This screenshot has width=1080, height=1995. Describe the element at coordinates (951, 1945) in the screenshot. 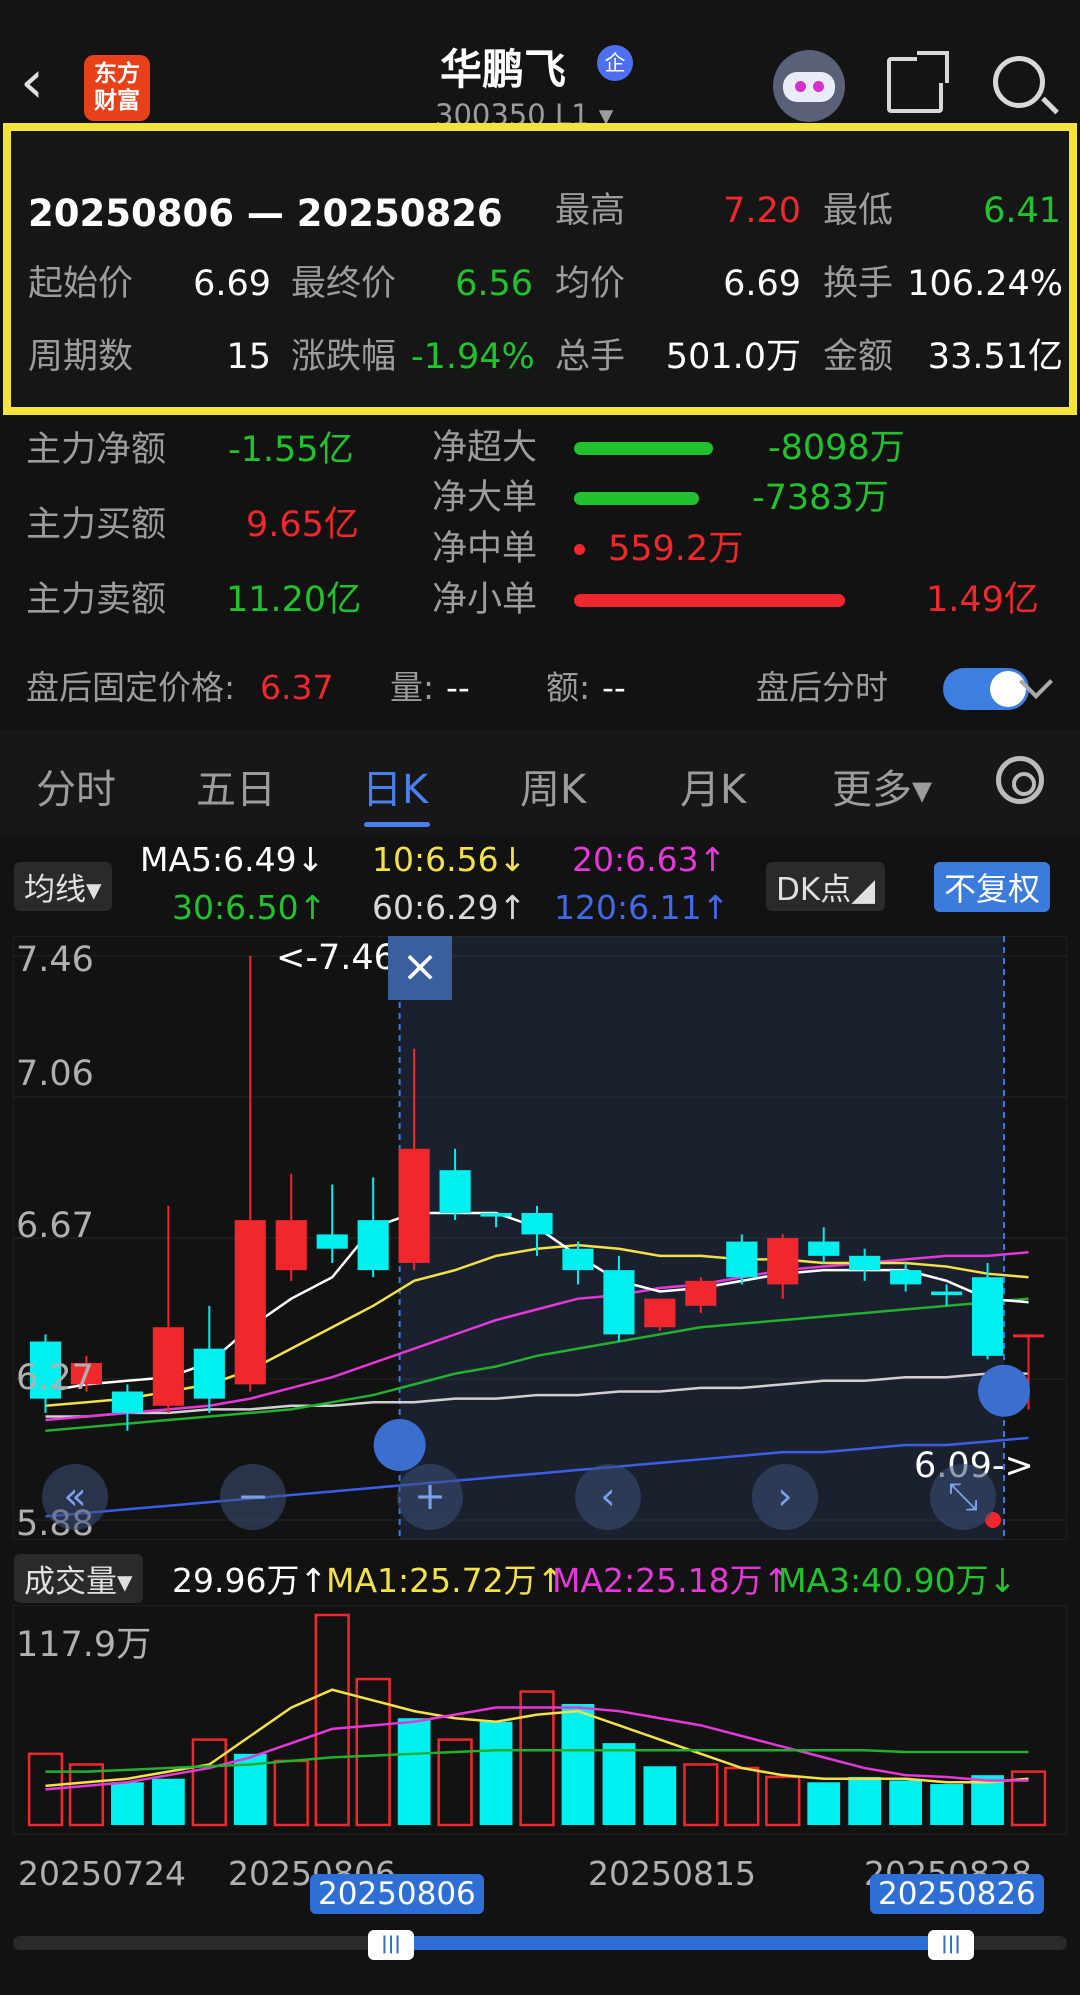

I see `range-handle-end: |||` at that location.